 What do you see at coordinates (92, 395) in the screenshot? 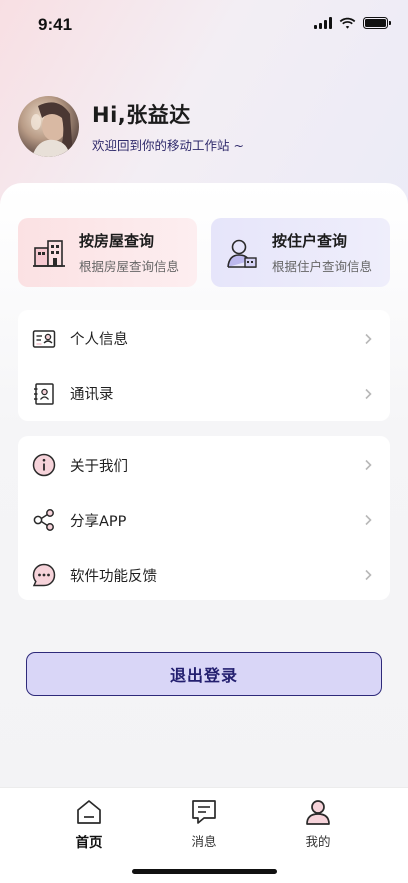
I see `menu-label-contacts: 通讯录` at bounding box center [92, 395].